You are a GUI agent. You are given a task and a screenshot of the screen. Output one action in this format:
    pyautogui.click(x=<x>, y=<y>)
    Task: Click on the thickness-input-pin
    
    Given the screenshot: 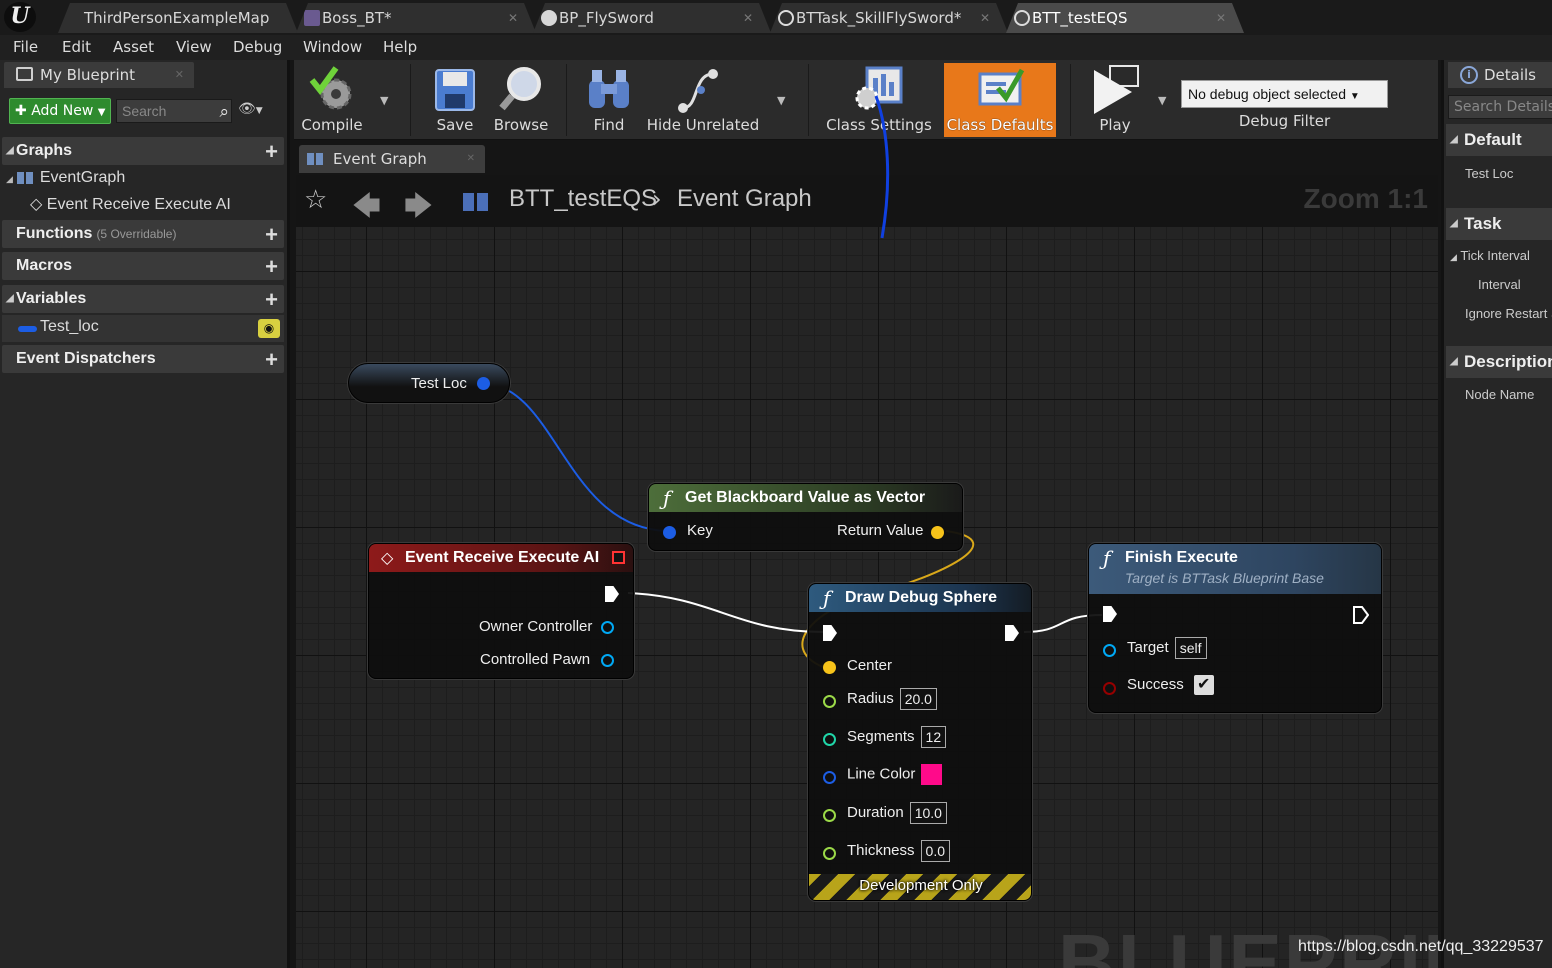 What is the action you would take?
    pyautogui.click(x=829, y=853)
    